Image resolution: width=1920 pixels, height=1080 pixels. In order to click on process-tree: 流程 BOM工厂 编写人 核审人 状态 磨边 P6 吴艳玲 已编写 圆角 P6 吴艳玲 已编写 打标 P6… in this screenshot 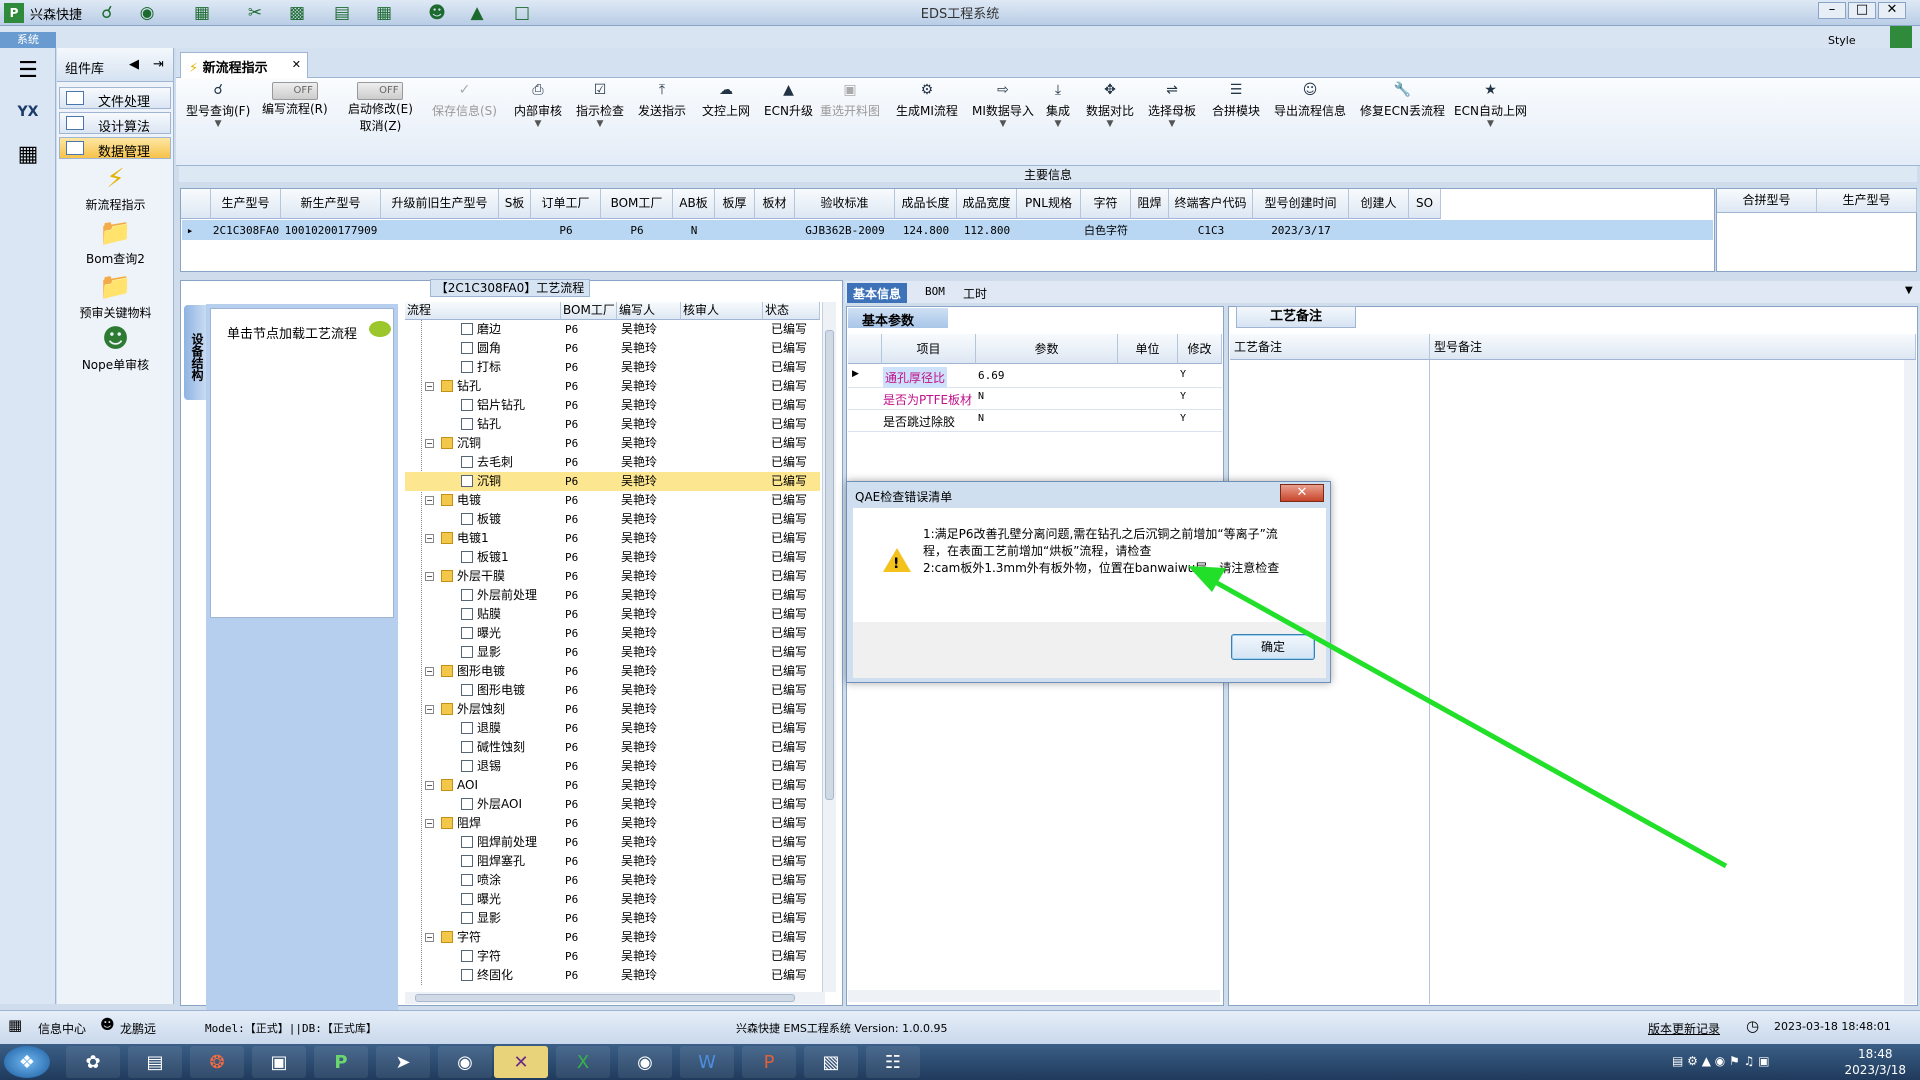, I will do `click(612, 647)`.